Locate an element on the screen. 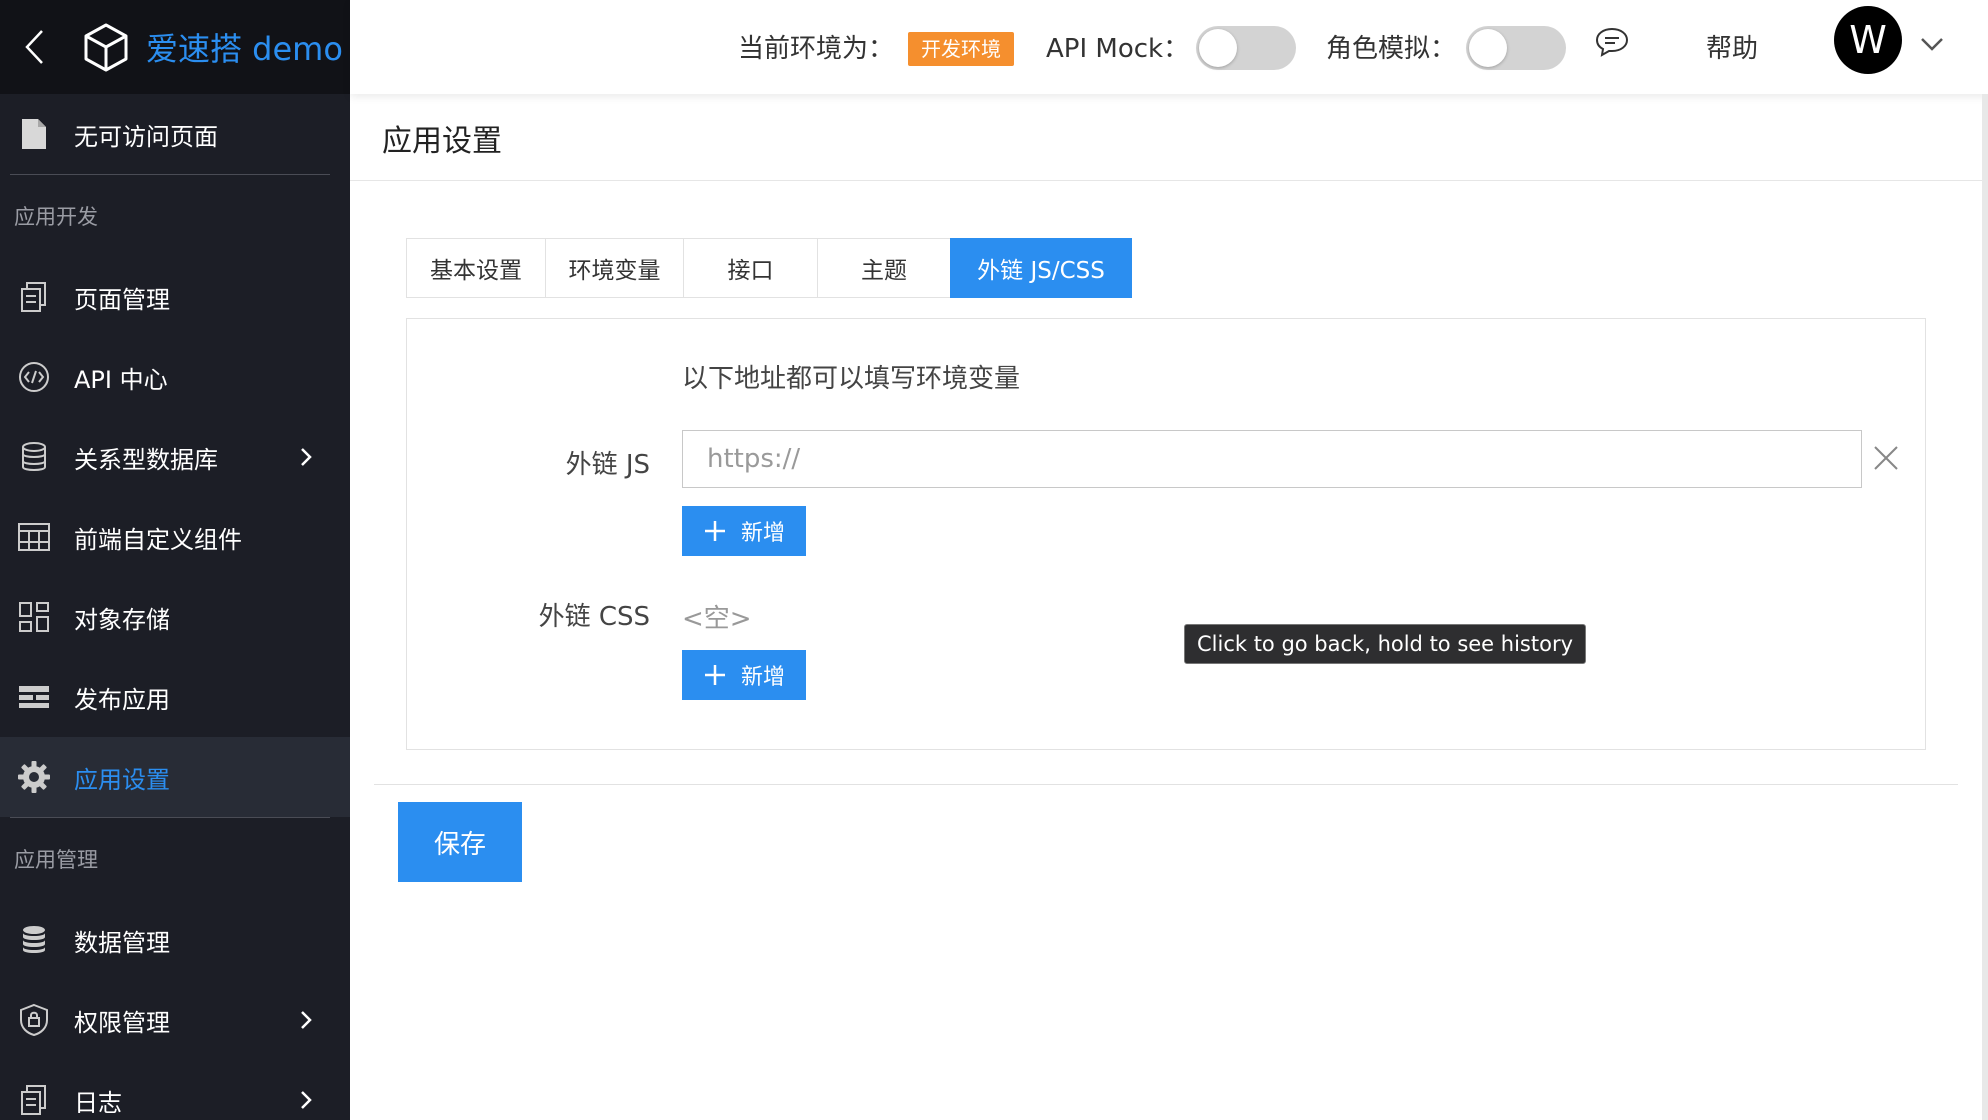 The image size is (1988, 1120). role-sim-toggle is located at coordinates (1516, 48).